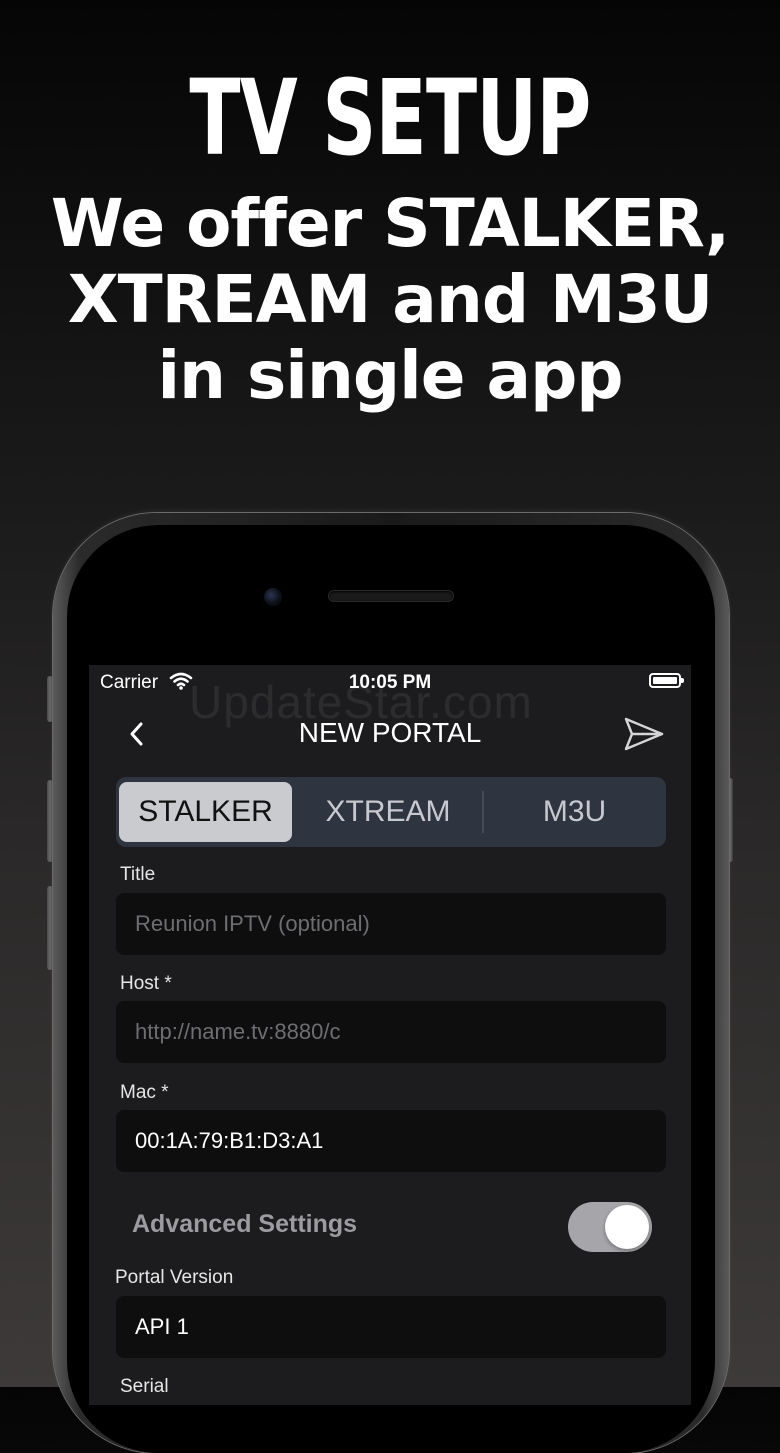 This screenshot has height=1453, width=780. What do you see at coordinates (391, 596) in the screenshot?
I see `earpiece-speaker` at bounding box center [391, 596].